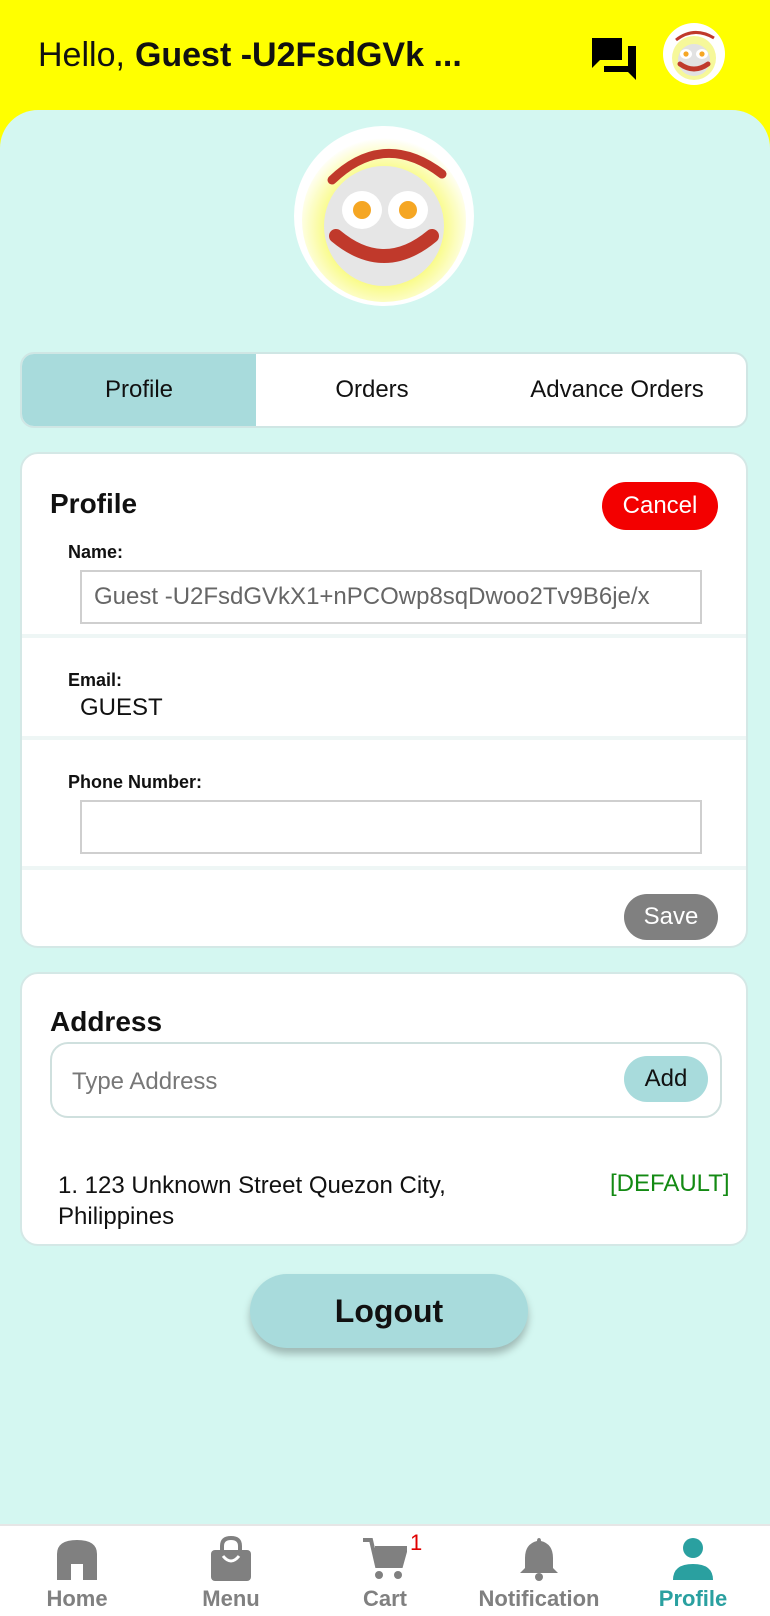 This screenshot has height=1616, width=770. What do you see at coordinates (671, 917) in the screenshot?
I see `save-button: Save` at bounding box center [671, 917].